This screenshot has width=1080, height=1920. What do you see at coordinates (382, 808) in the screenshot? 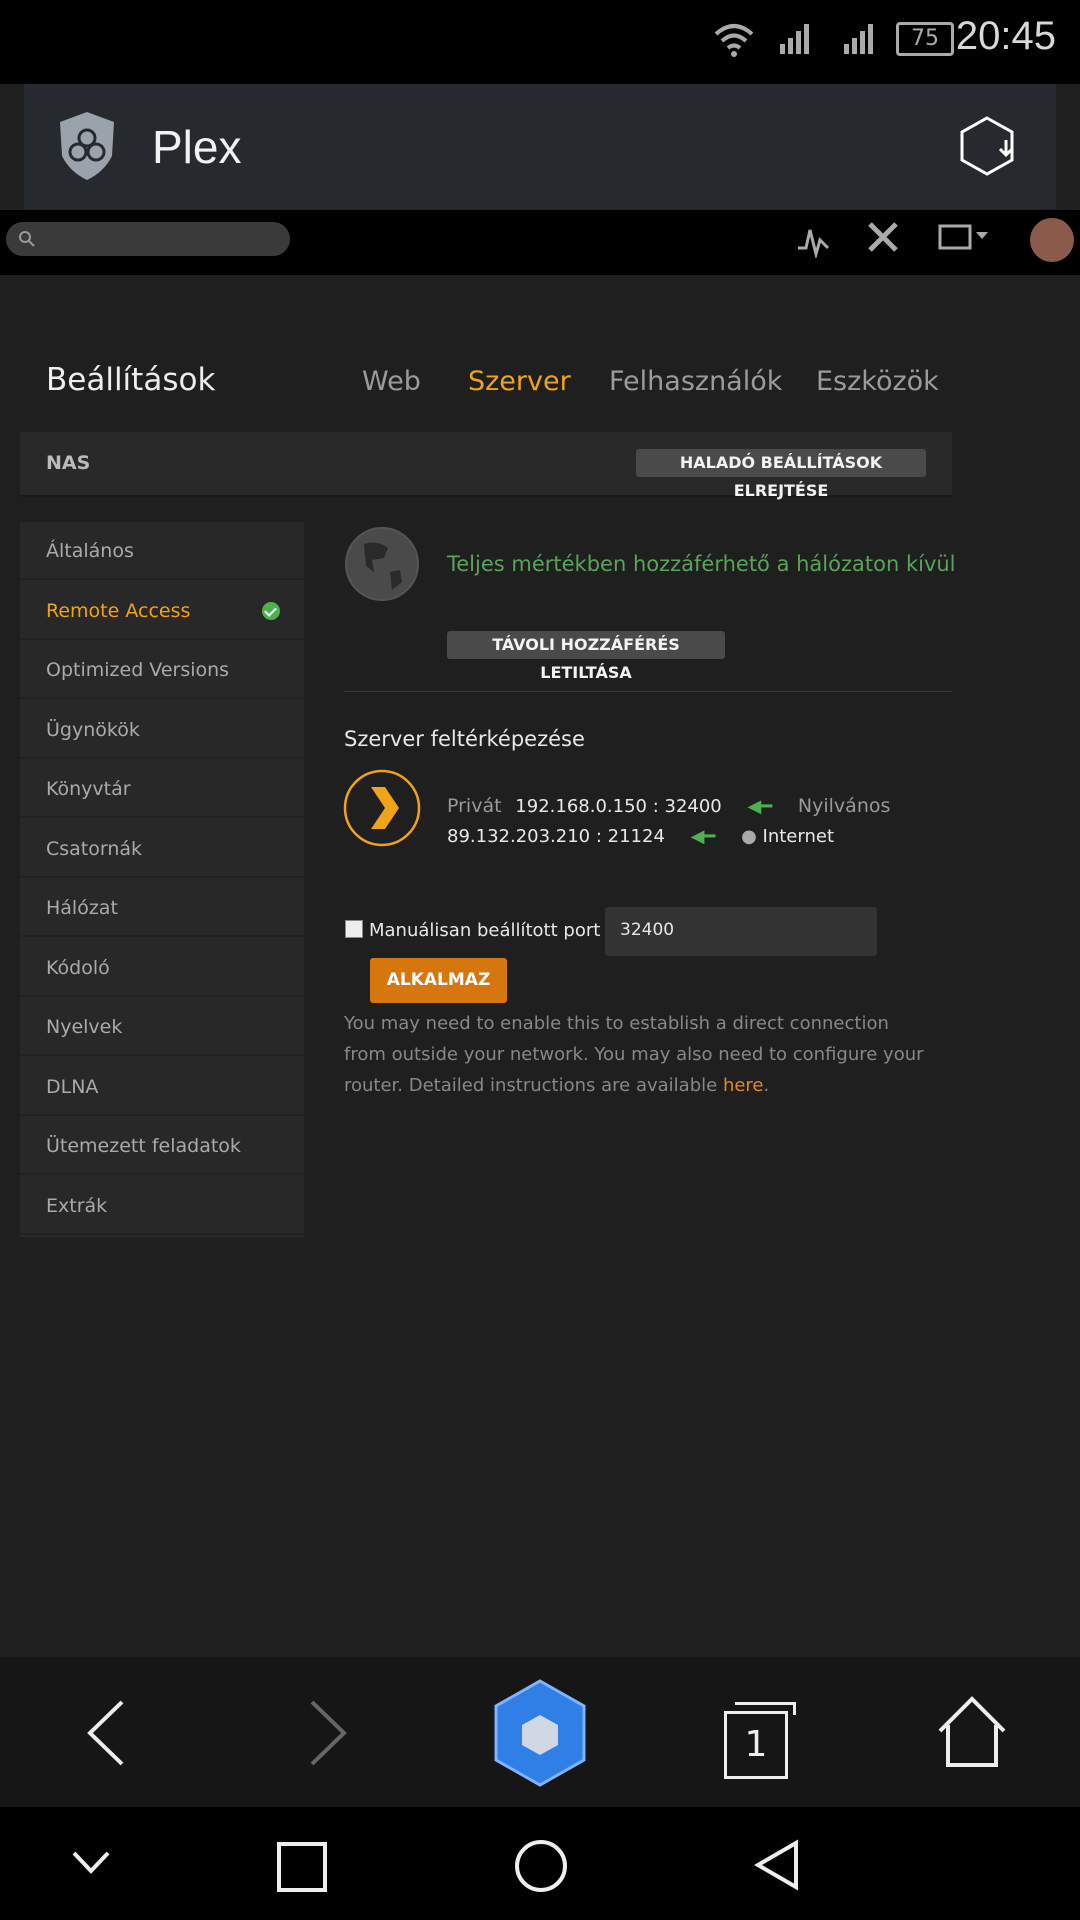
I see `plex-logo-icon` at bounding box center [382, 808].